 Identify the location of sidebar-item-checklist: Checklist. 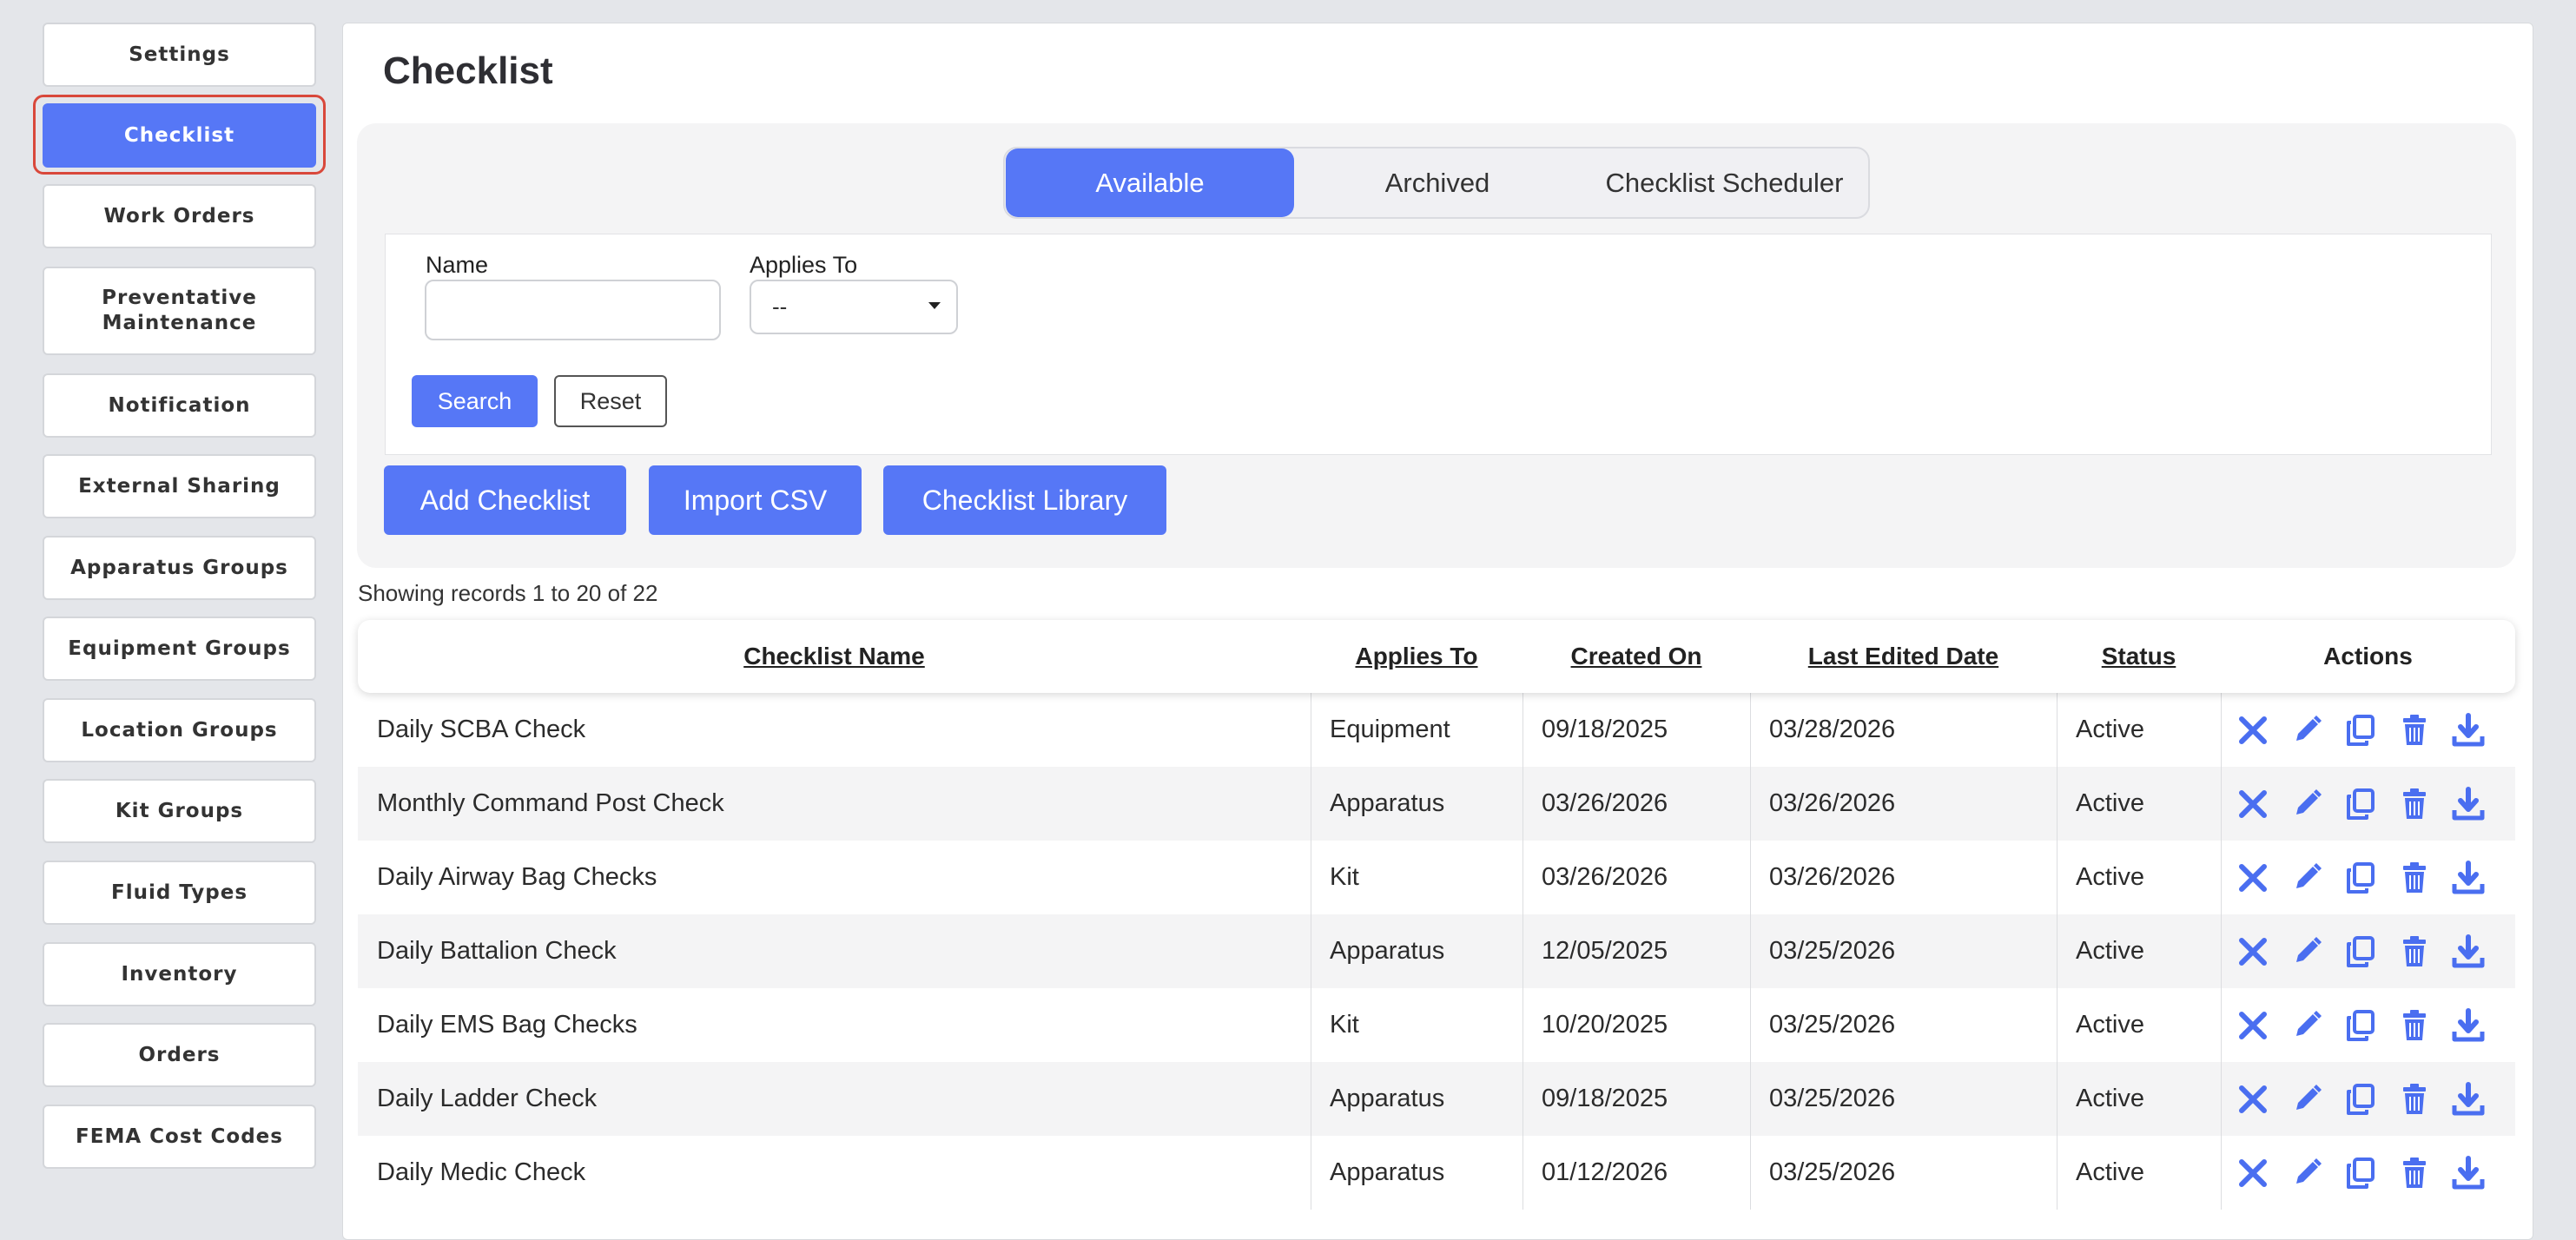
(179, 135).